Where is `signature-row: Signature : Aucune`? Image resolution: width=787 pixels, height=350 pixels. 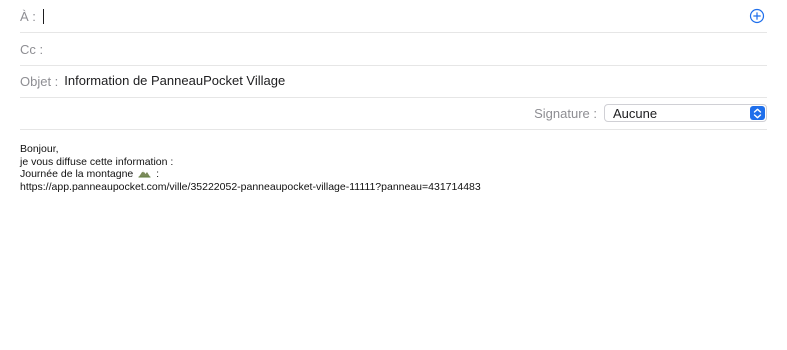
signature-row: Signature : Aucune is located at coordinates (393, 113).